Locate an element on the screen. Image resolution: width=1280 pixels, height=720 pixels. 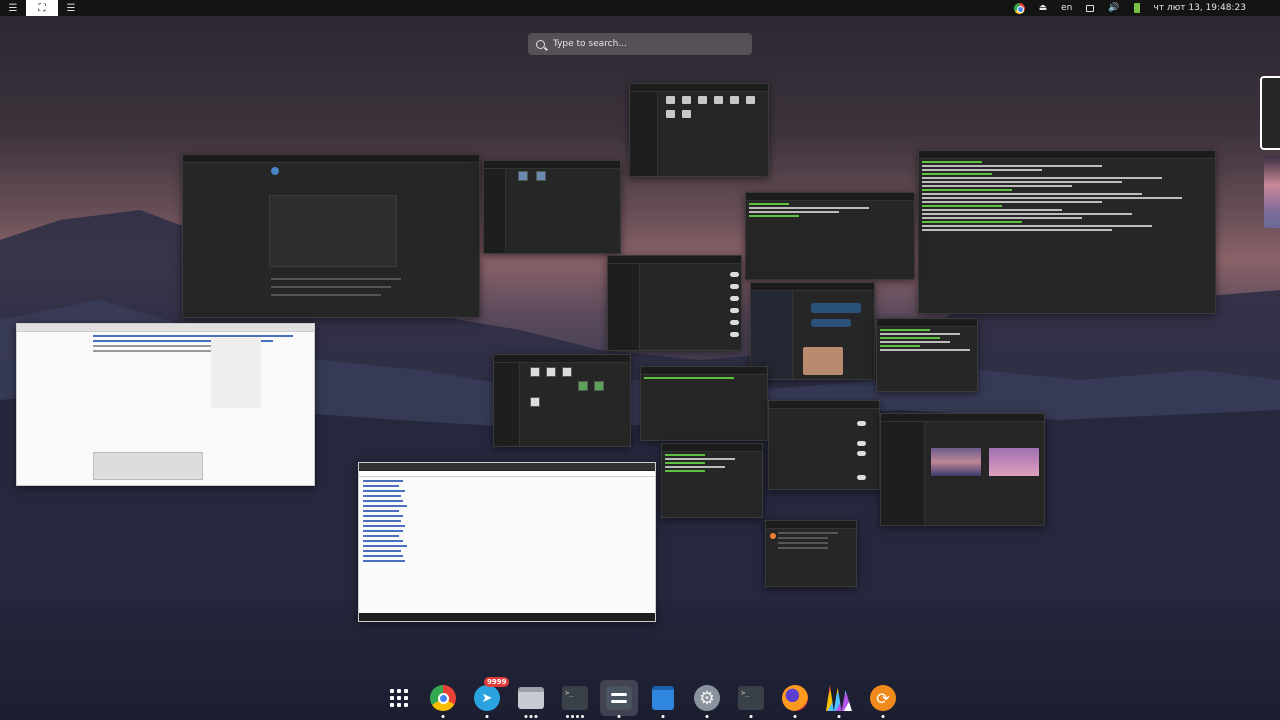
sublime-icon is located at coordinates (839, 698).